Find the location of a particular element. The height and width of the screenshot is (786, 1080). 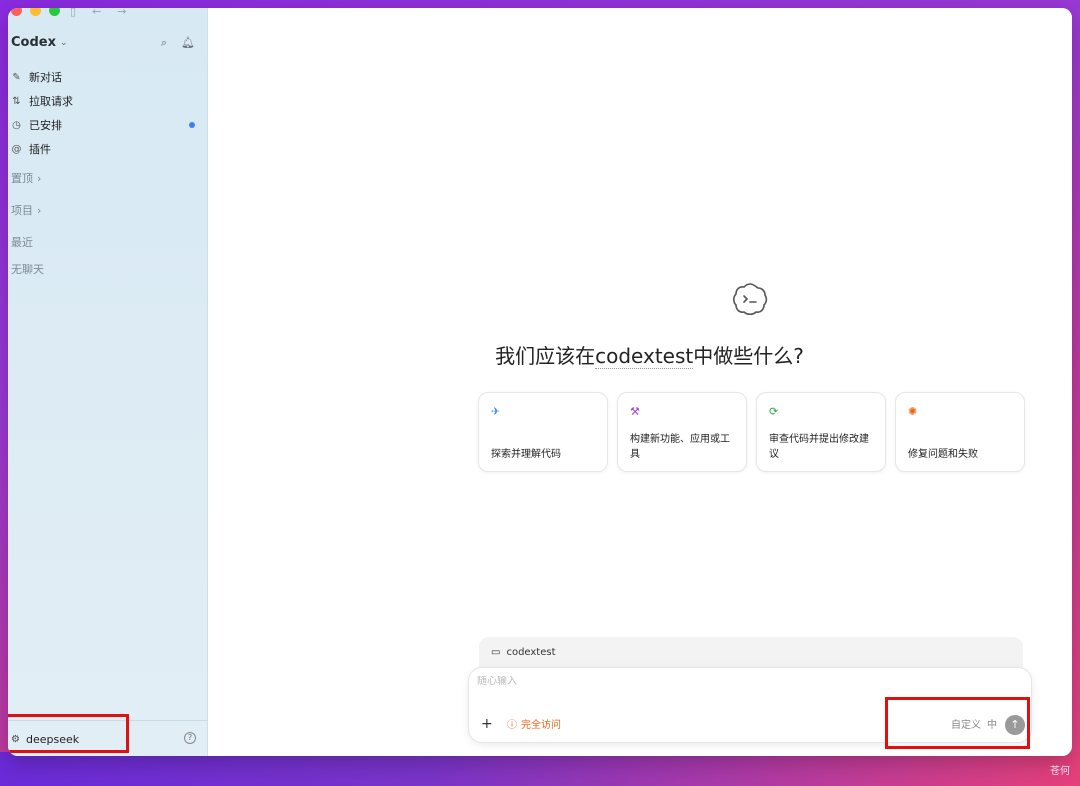

empty-label: 无聊天 is located at coordinates (27, 269).